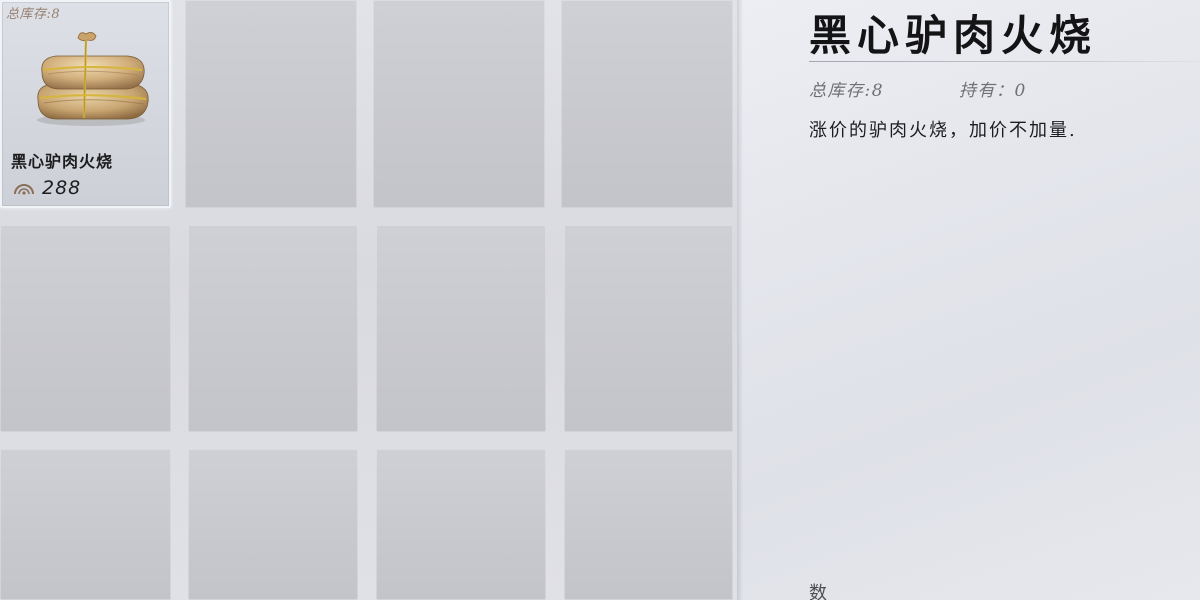 This screenshot has height=600, width=1200. I want to click on item-slot-selected: 总库存:8 黑心驴肉火烧 288, so click(85, 104).